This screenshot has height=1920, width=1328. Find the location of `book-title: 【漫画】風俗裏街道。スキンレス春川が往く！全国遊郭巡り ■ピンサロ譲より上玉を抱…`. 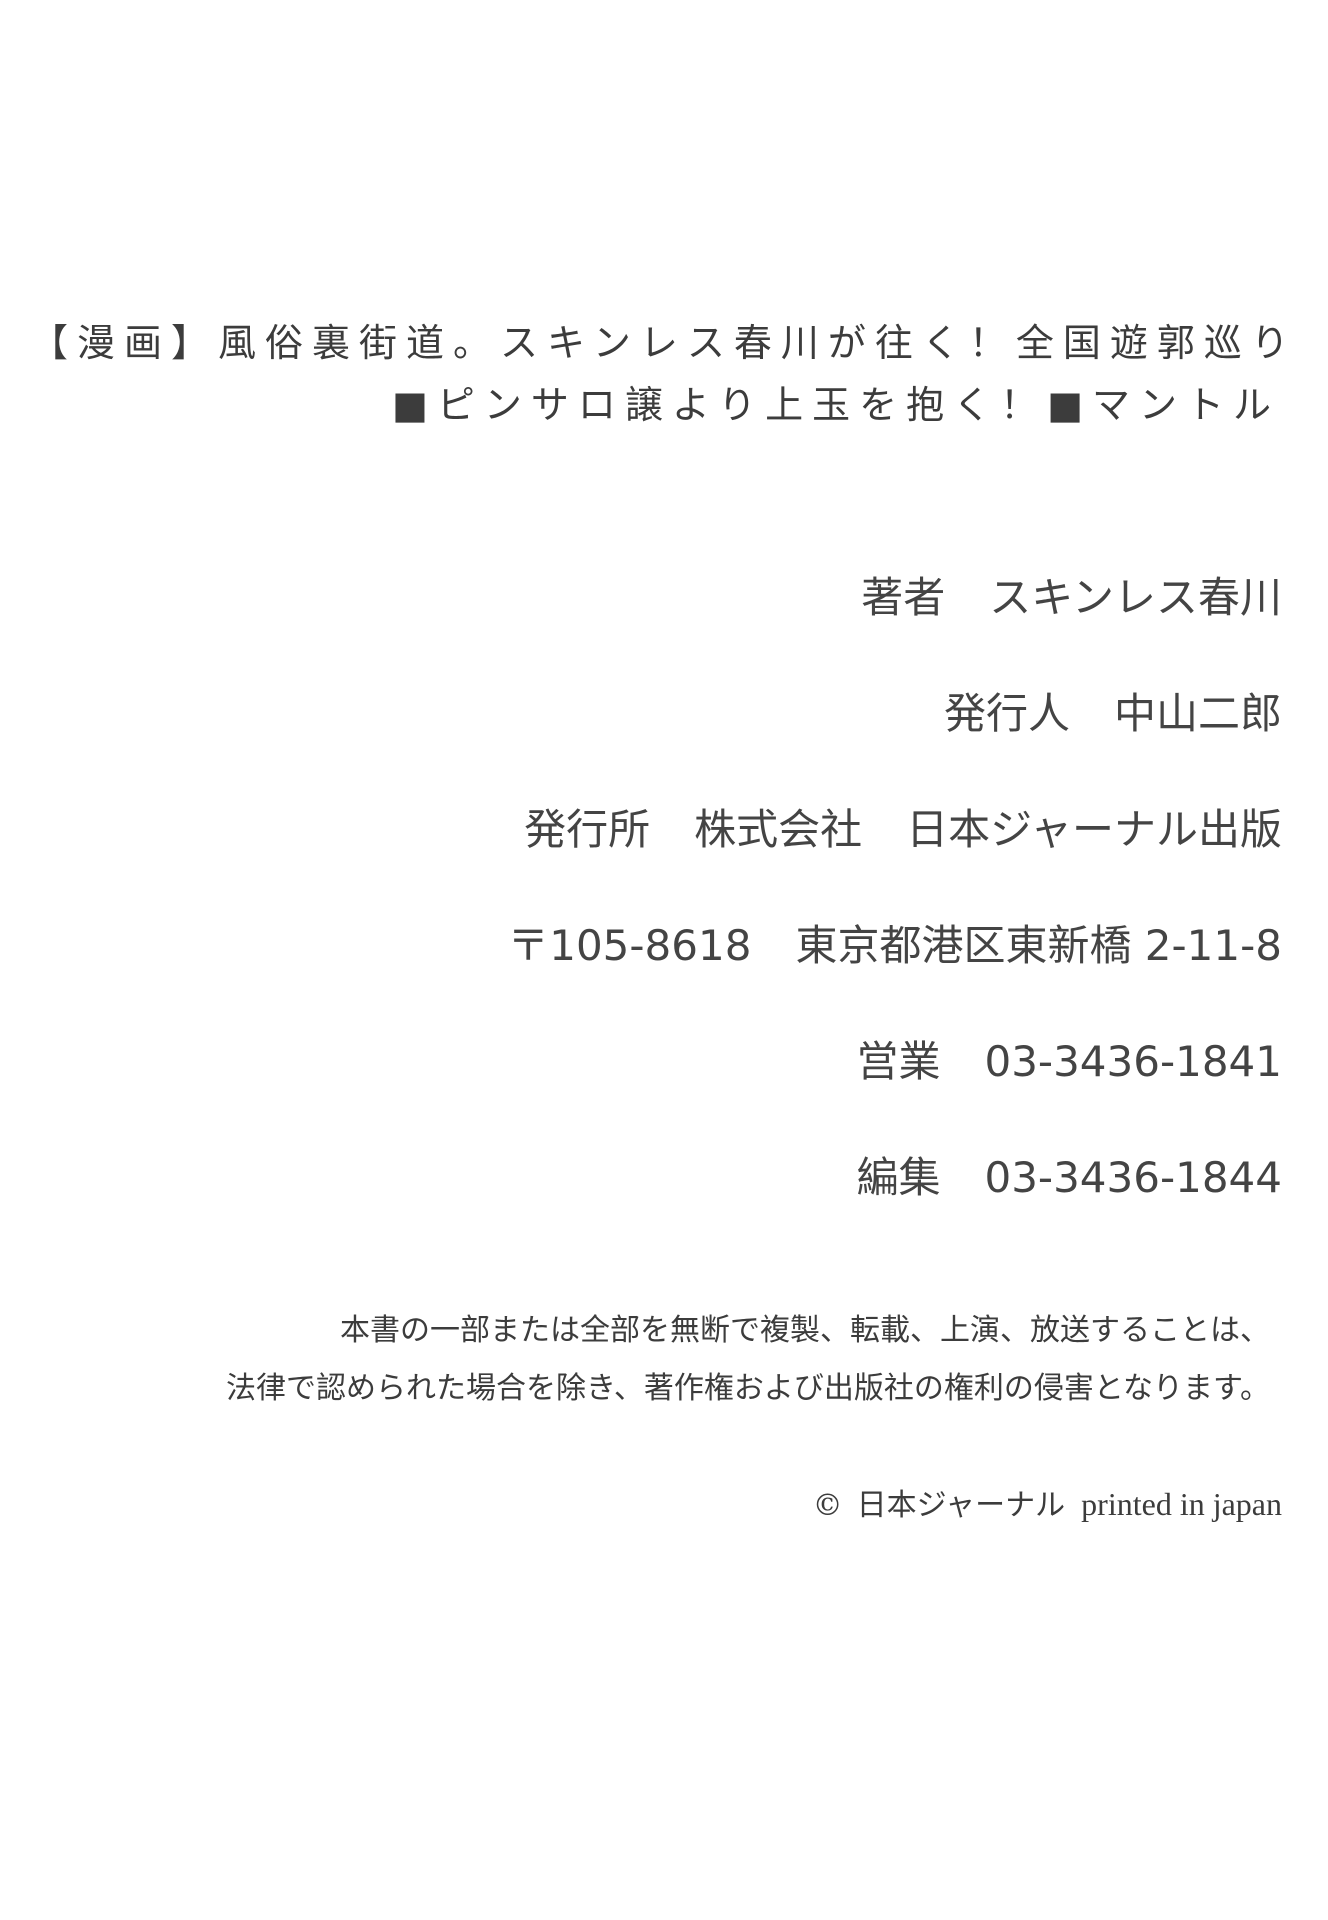

book-title: 【漫画】風俗裏街道。スキンレス春川が往く！全国遊郭巡り ■ピンサロ譲より上玉を抱… is located at coordinates (664, 374).